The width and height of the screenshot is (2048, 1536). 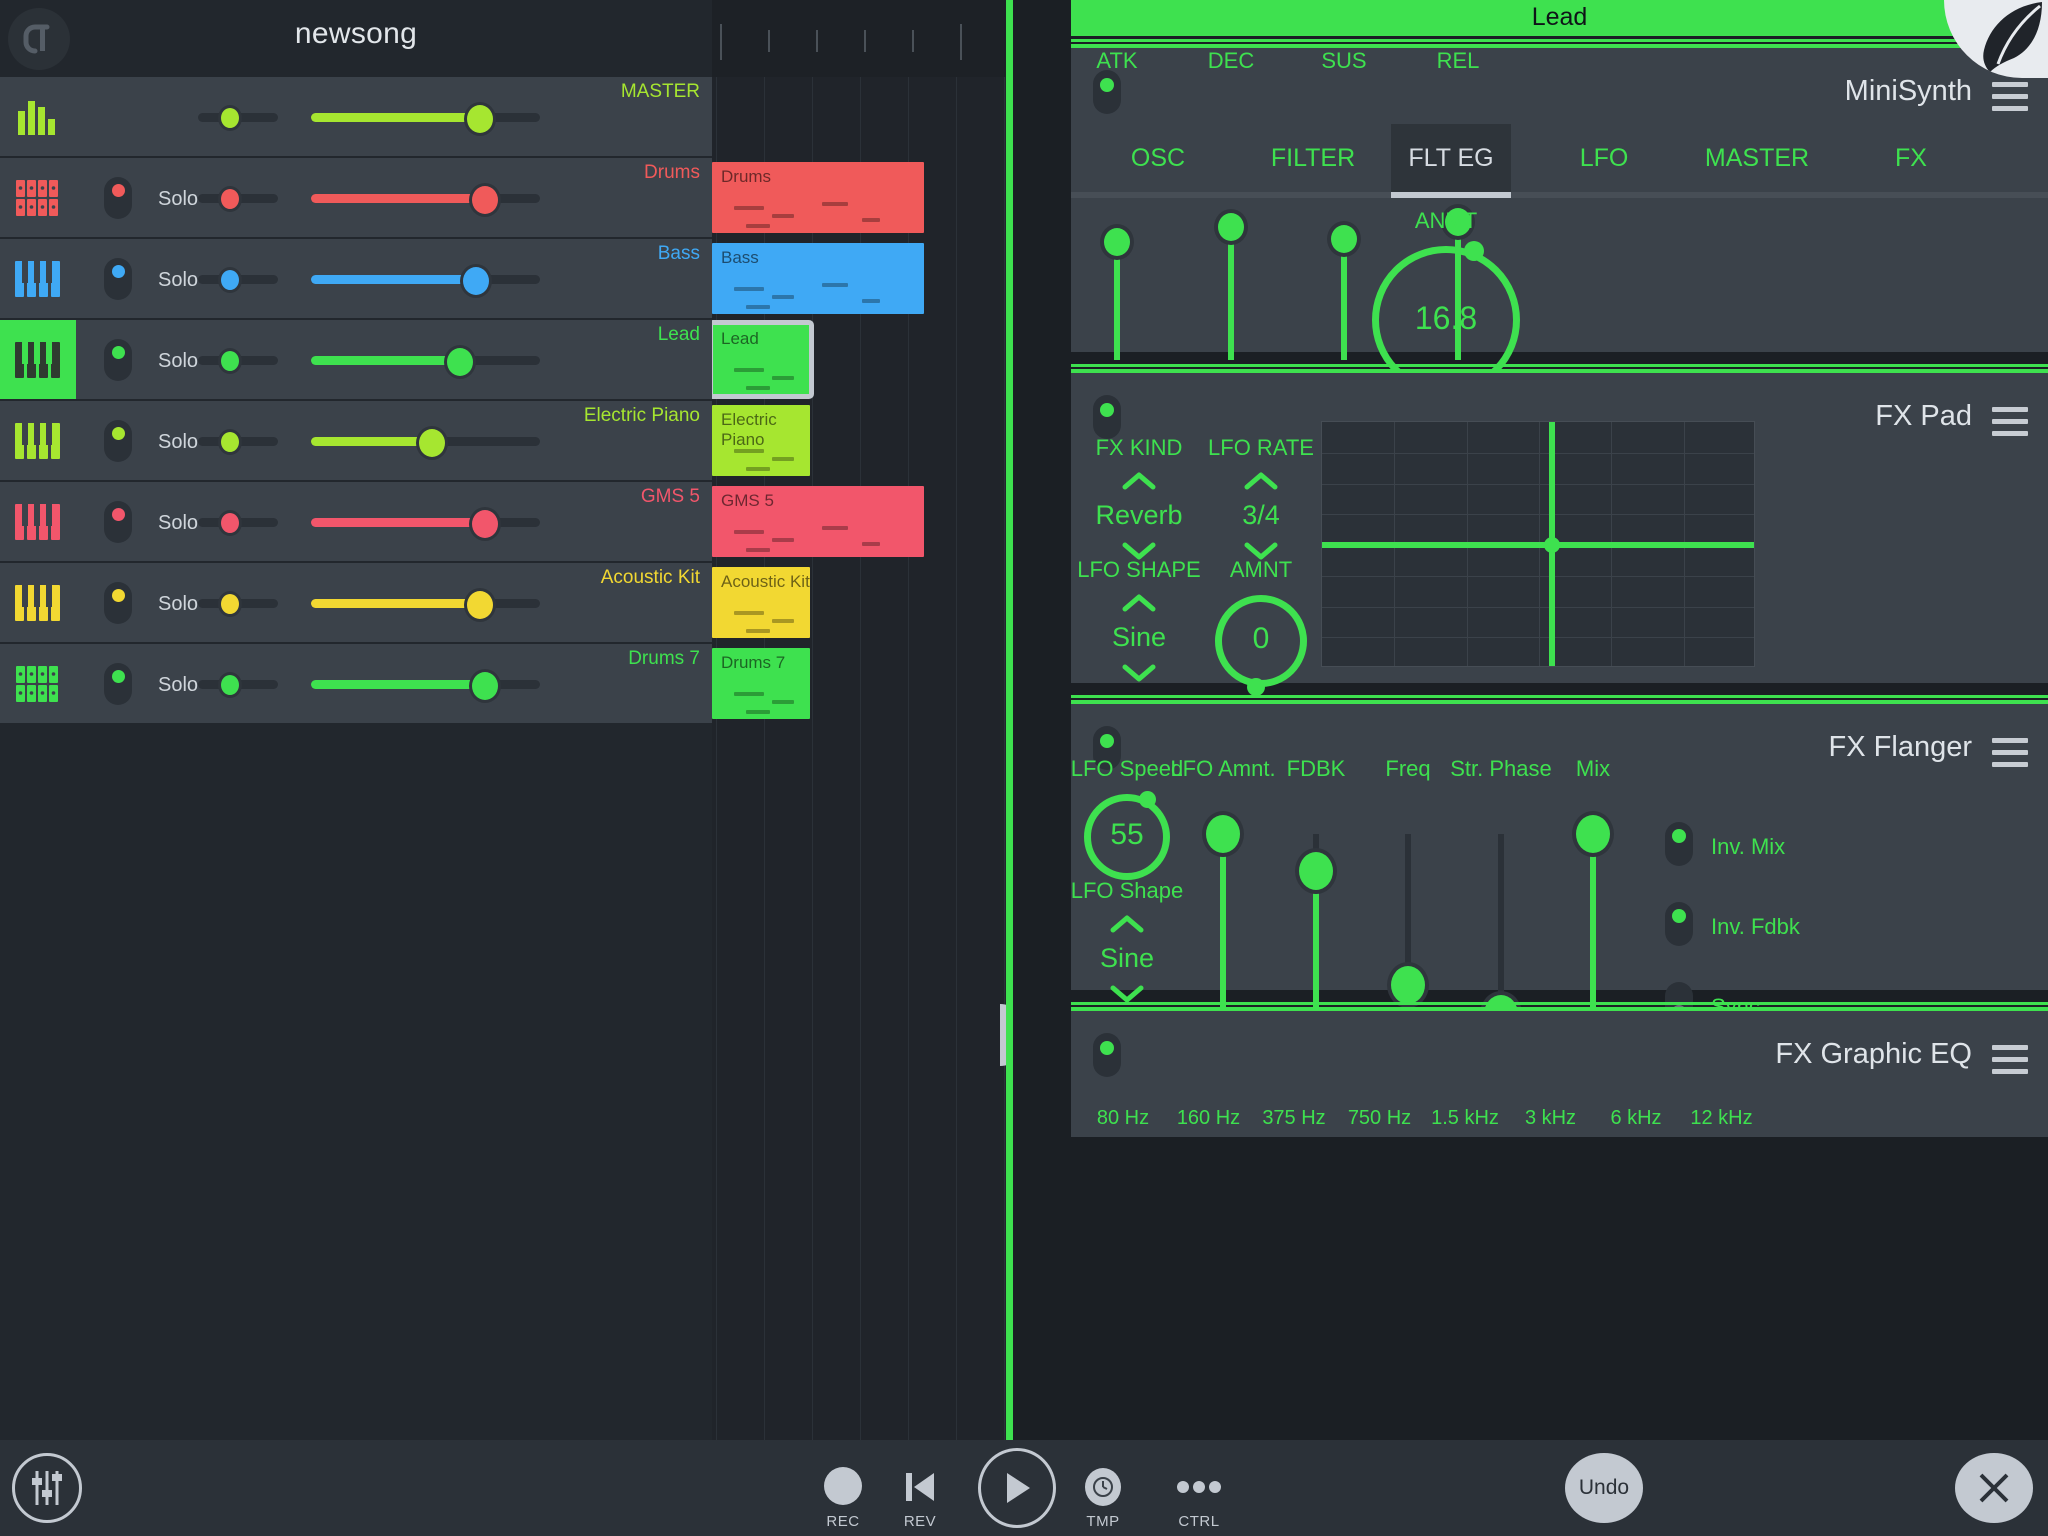 What do you see at coordinates (761, 683) in the screenshot?
I see `playlist-clip: Drums 7` at bounding box center [761, 683].